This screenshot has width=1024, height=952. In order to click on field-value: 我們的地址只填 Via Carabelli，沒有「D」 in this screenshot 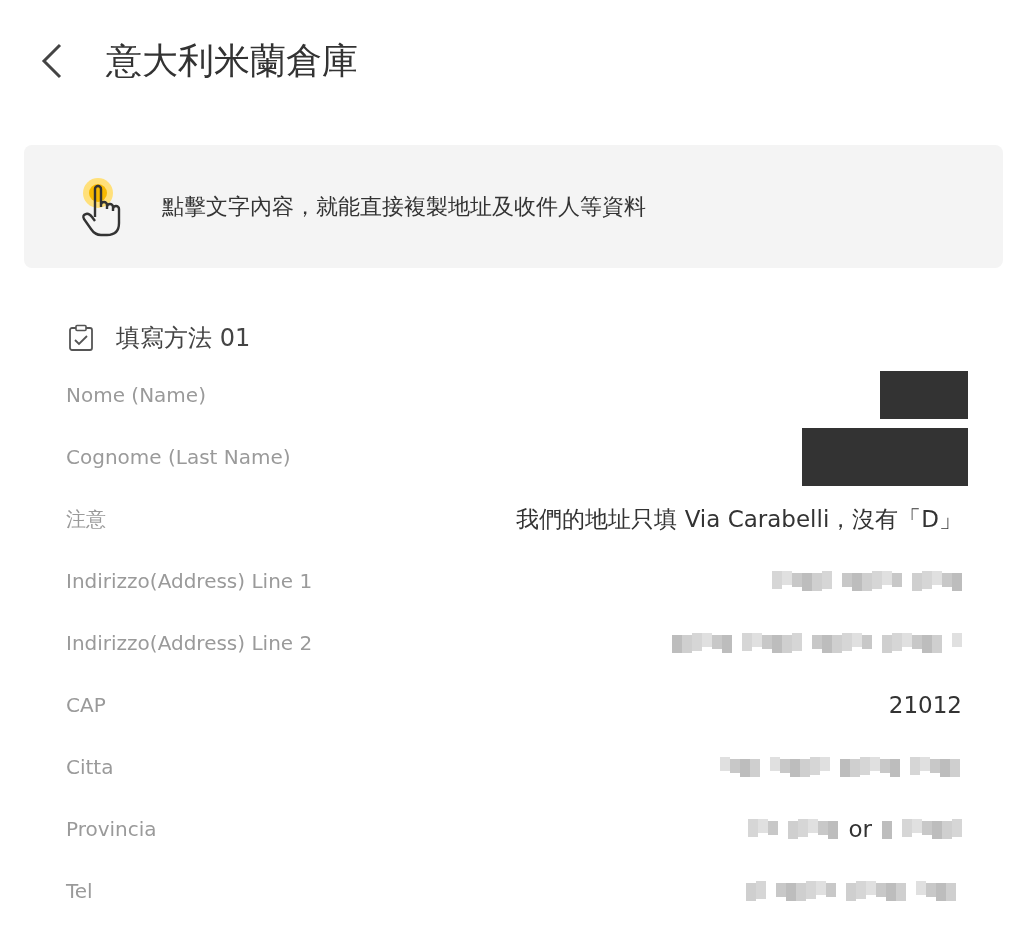, I will do `click(739, 519)`.